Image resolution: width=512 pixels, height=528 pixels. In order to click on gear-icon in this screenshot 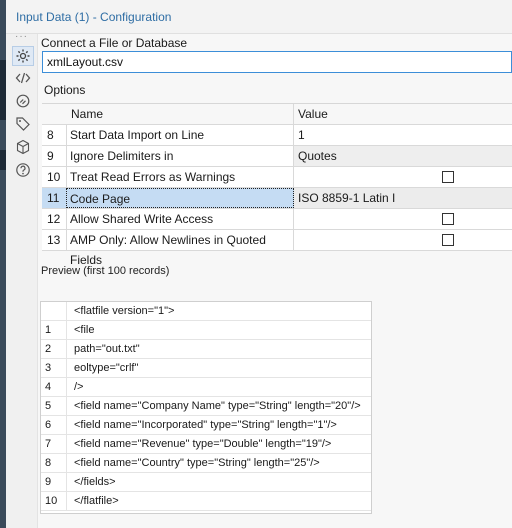, I will do `click(23, 56)`.